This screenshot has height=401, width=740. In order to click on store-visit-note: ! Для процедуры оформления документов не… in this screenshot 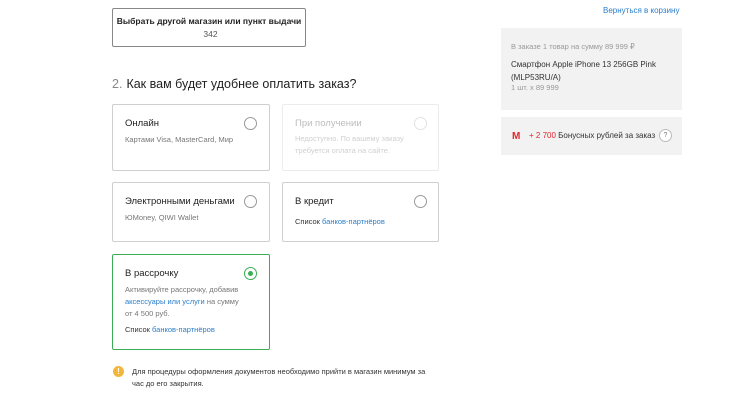, I will do `click(278, 379)`.